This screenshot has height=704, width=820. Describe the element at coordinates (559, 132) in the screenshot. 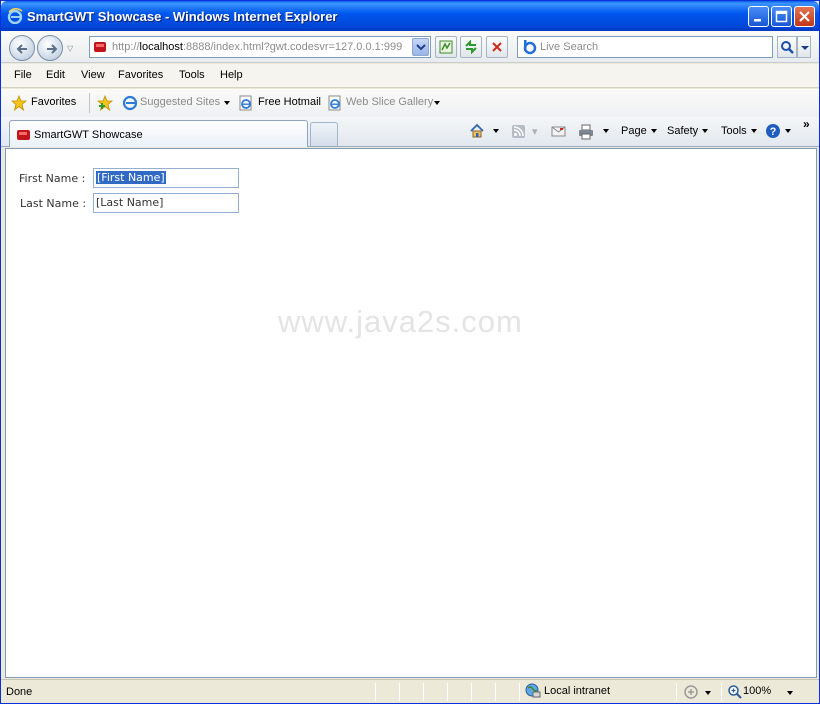

I see `mail-icon` at that location.